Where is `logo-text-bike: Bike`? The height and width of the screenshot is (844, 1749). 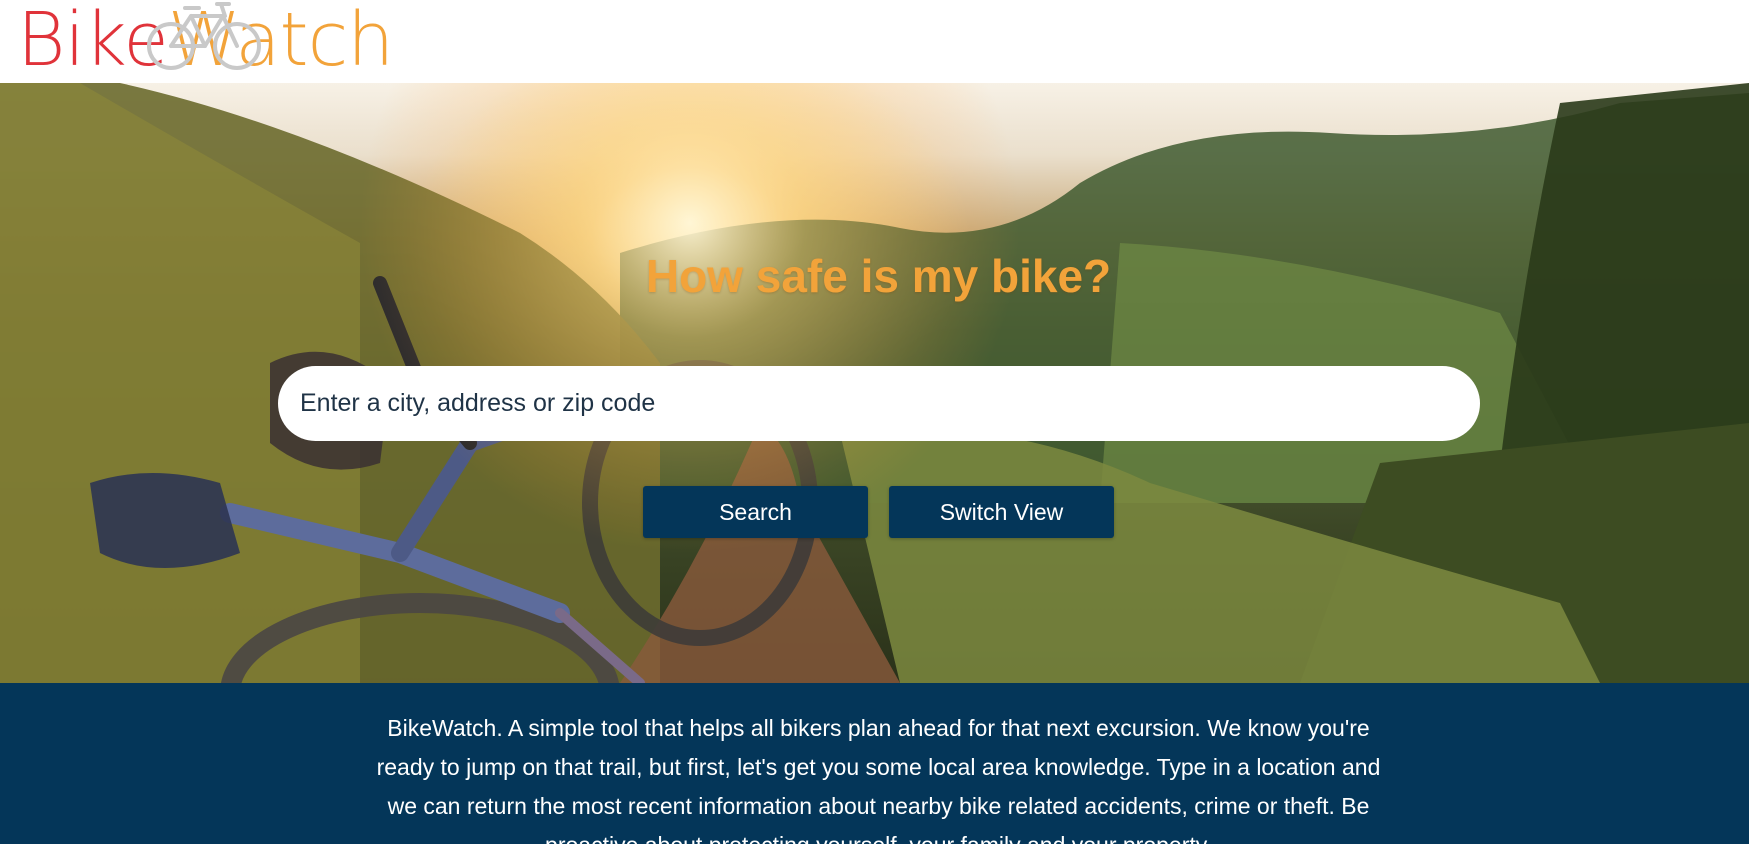 logo-text-bike: Bike is located at coordinates (93, 41).